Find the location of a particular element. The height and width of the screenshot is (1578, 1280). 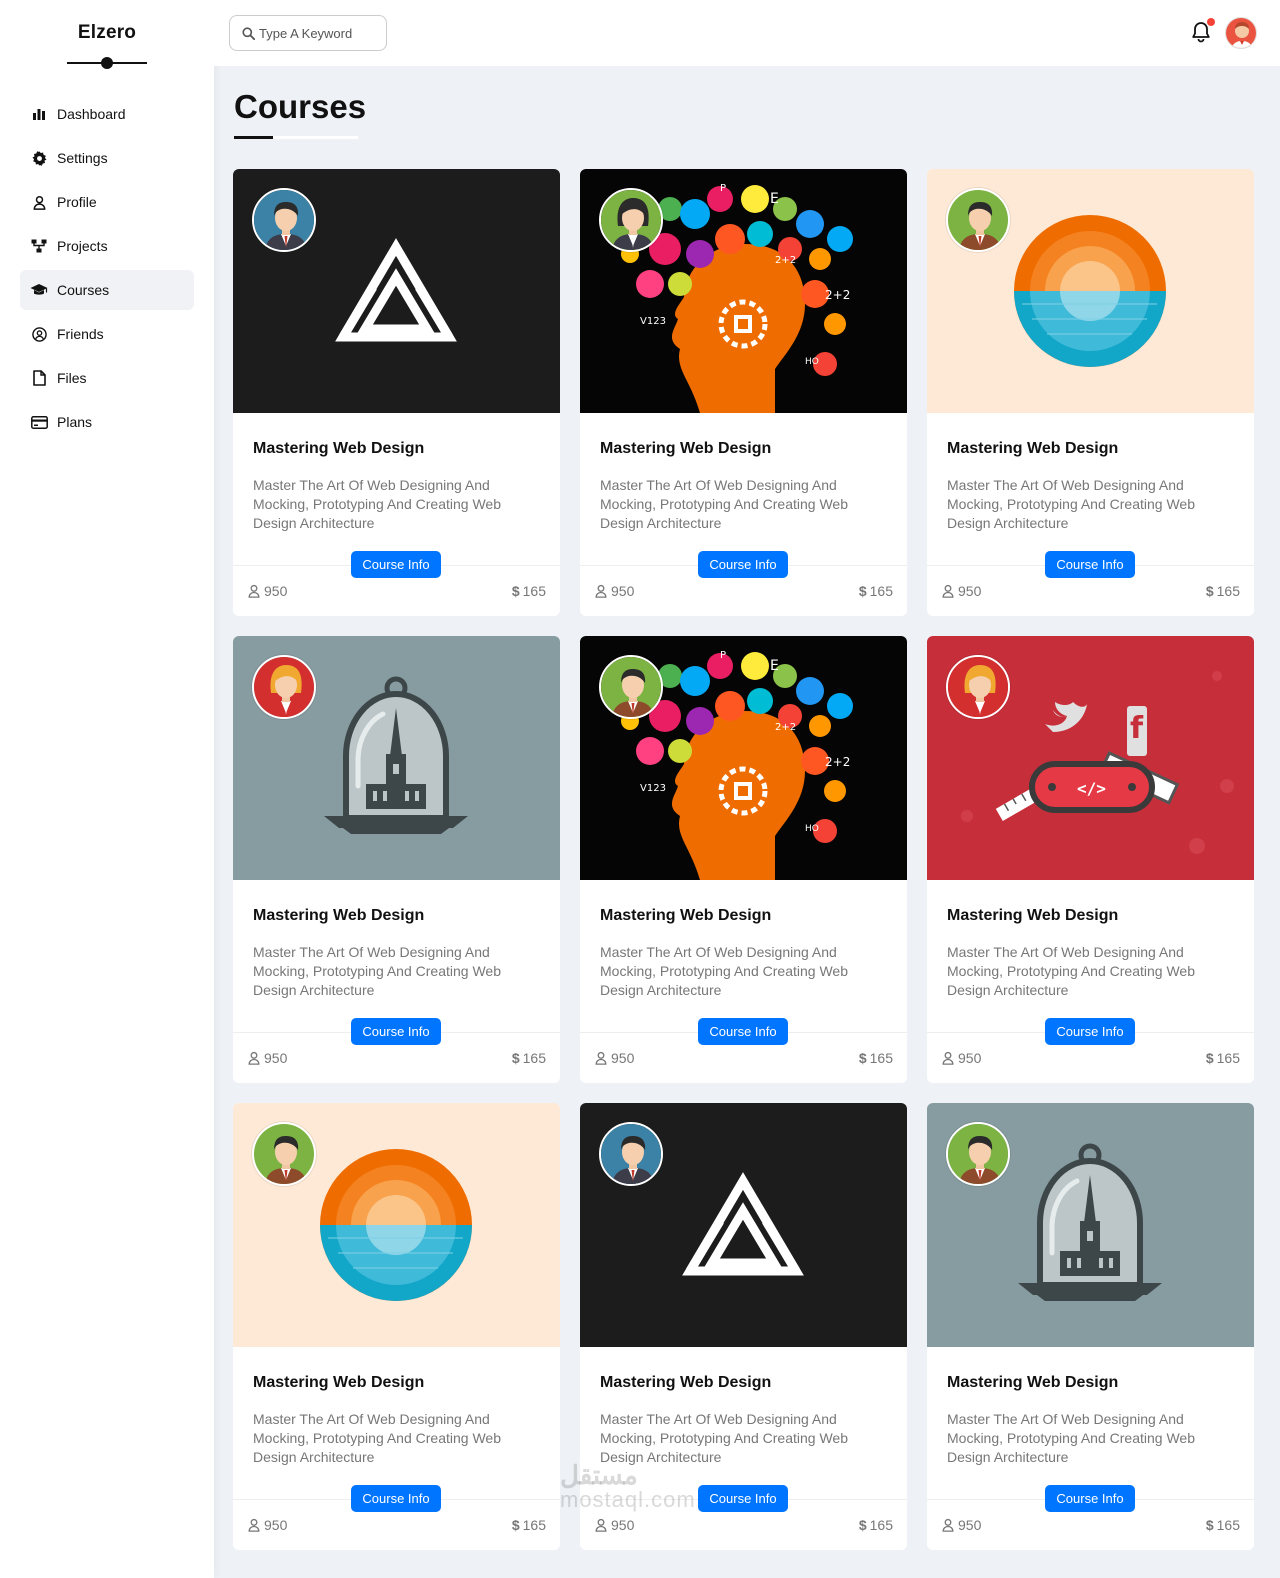

brand: Elzero is located at coordinates (107, 34).